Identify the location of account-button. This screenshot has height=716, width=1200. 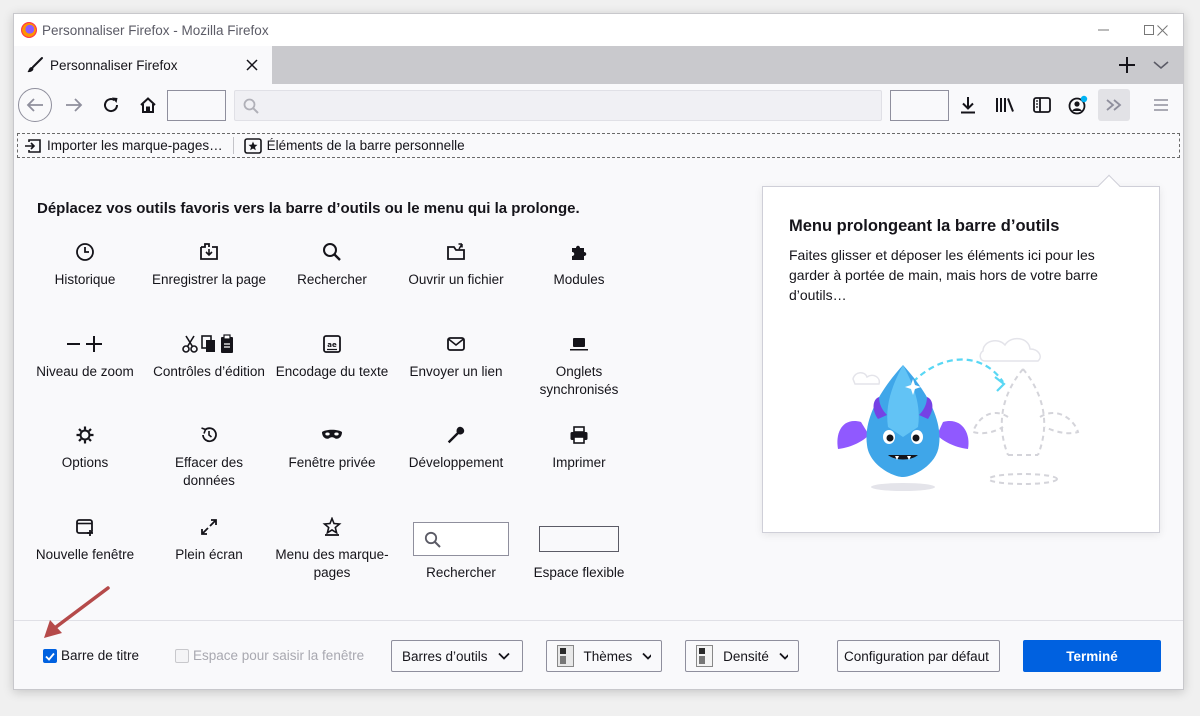
(1078, 105).